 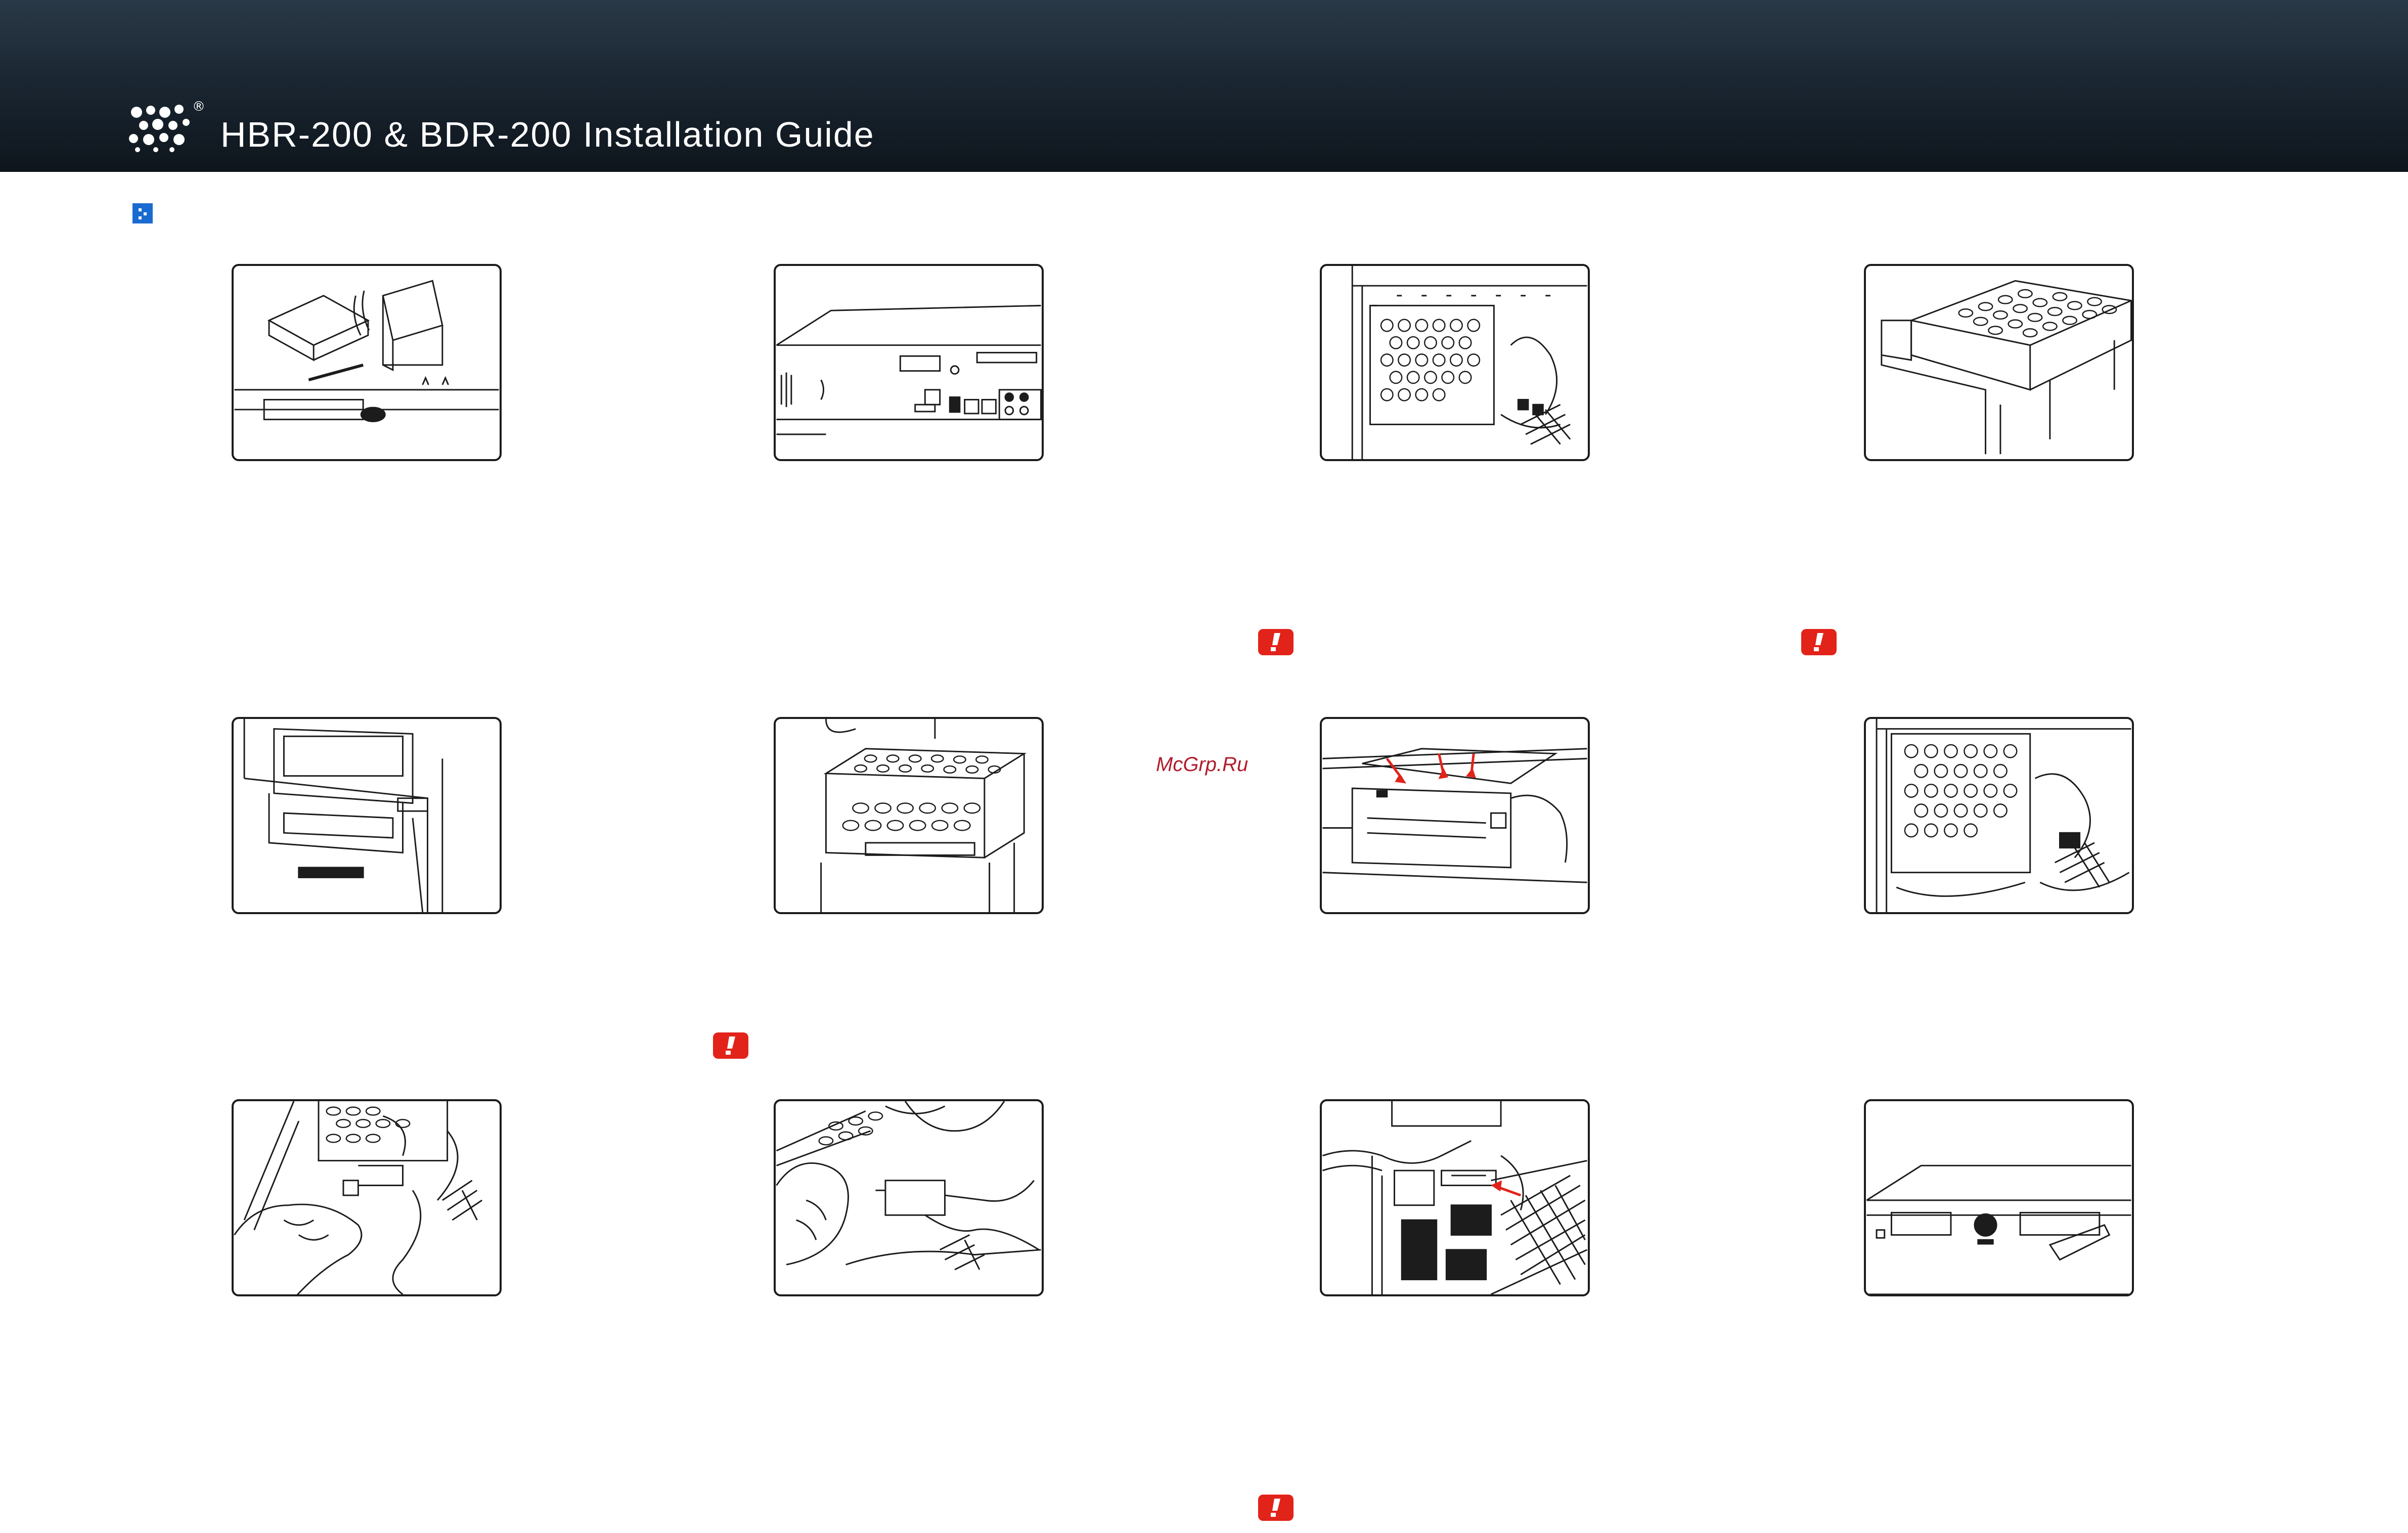 What do you see at coordinates (1999, 815) in the screenshot?
I see `installed-bay-illustration` at bounding box center [1999, 815].